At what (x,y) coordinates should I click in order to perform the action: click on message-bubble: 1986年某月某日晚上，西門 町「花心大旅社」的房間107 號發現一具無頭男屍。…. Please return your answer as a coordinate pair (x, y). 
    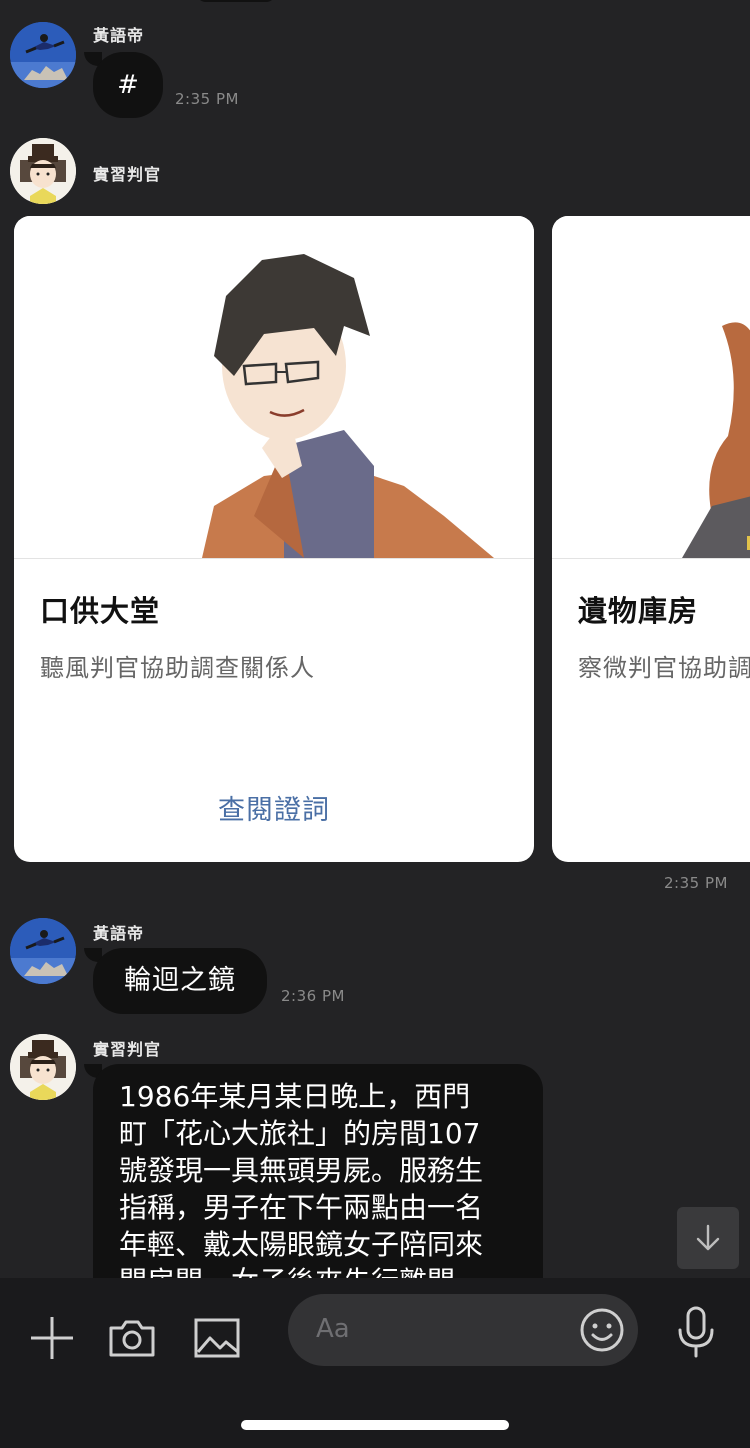
    Looking at the image, I should click on (318, 1171).